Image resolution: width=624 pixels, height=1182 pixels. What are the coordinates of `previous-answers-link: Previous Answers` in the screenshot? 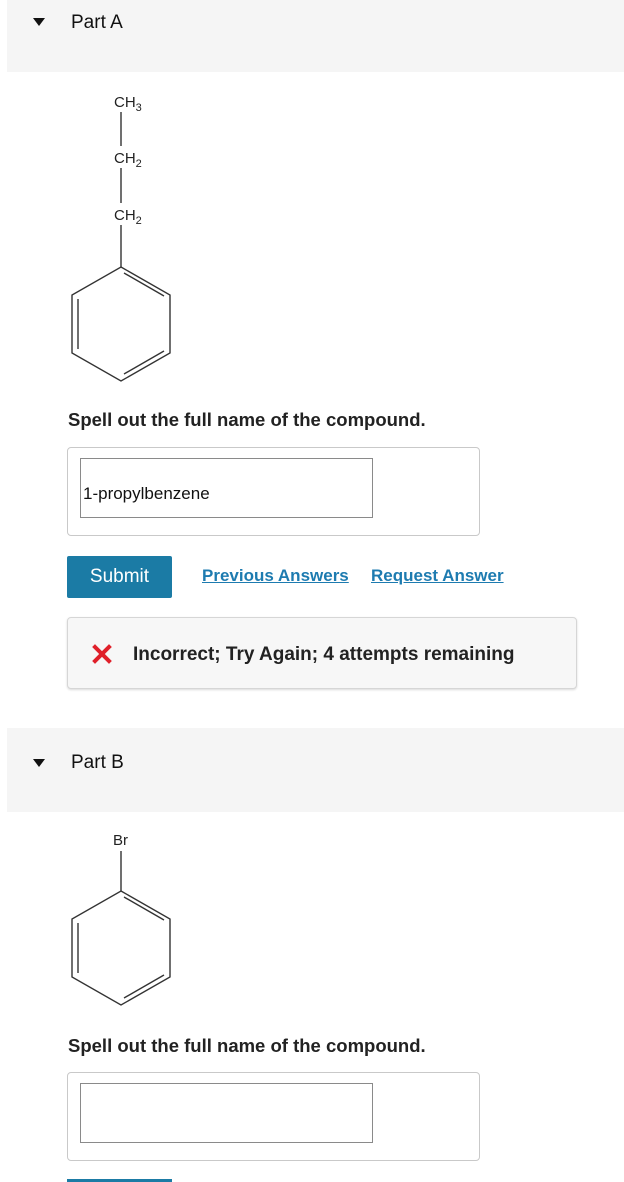 It's located at (275, 576).